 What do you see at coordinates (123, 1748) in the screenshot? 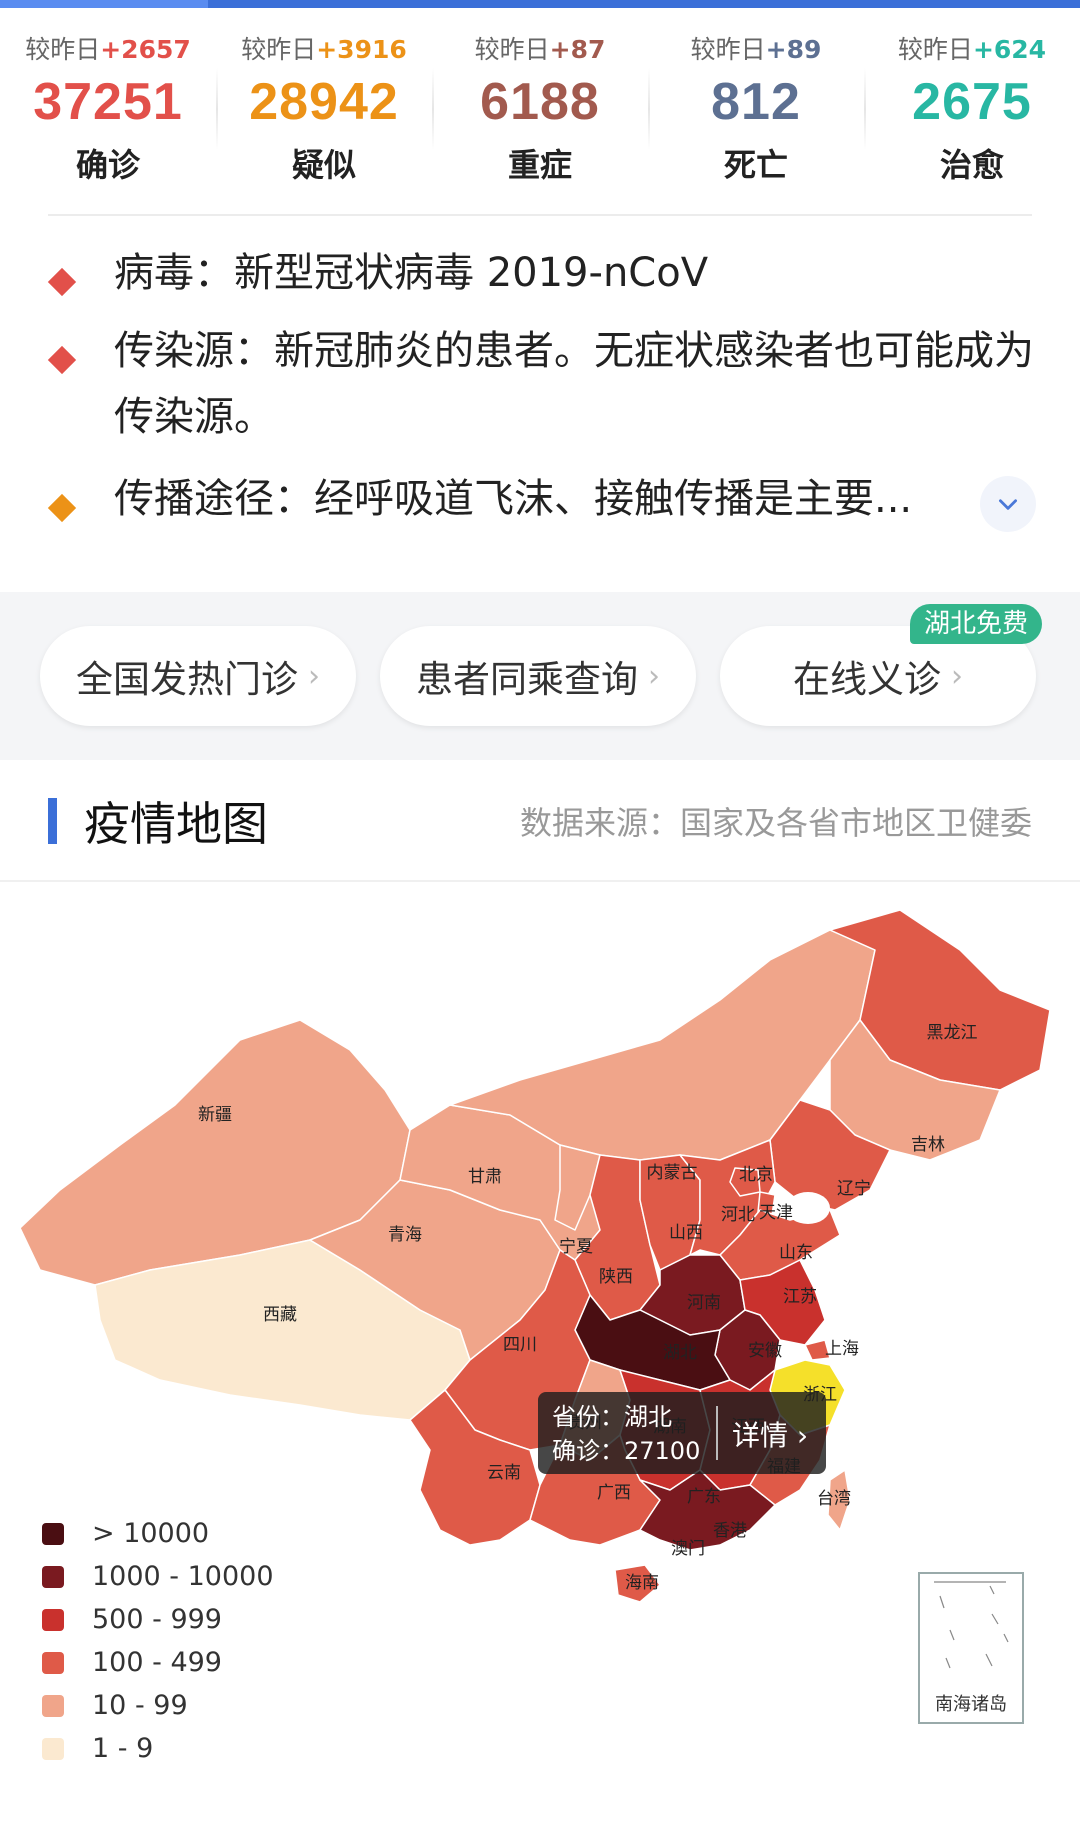
I see `legend-label: 1 - 9` at bounding box center [123, 1748].